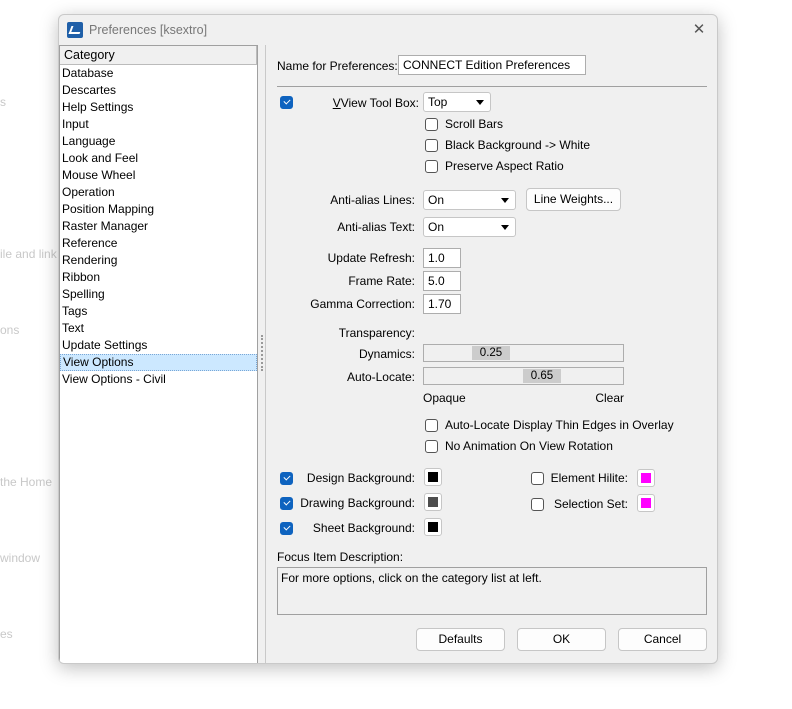 Image resolution: width=792 pixels, height=709 pixels. Describe the element at coordinates (460, 639) in the screenshot. I see `defaults-button: Defaults` at that location.